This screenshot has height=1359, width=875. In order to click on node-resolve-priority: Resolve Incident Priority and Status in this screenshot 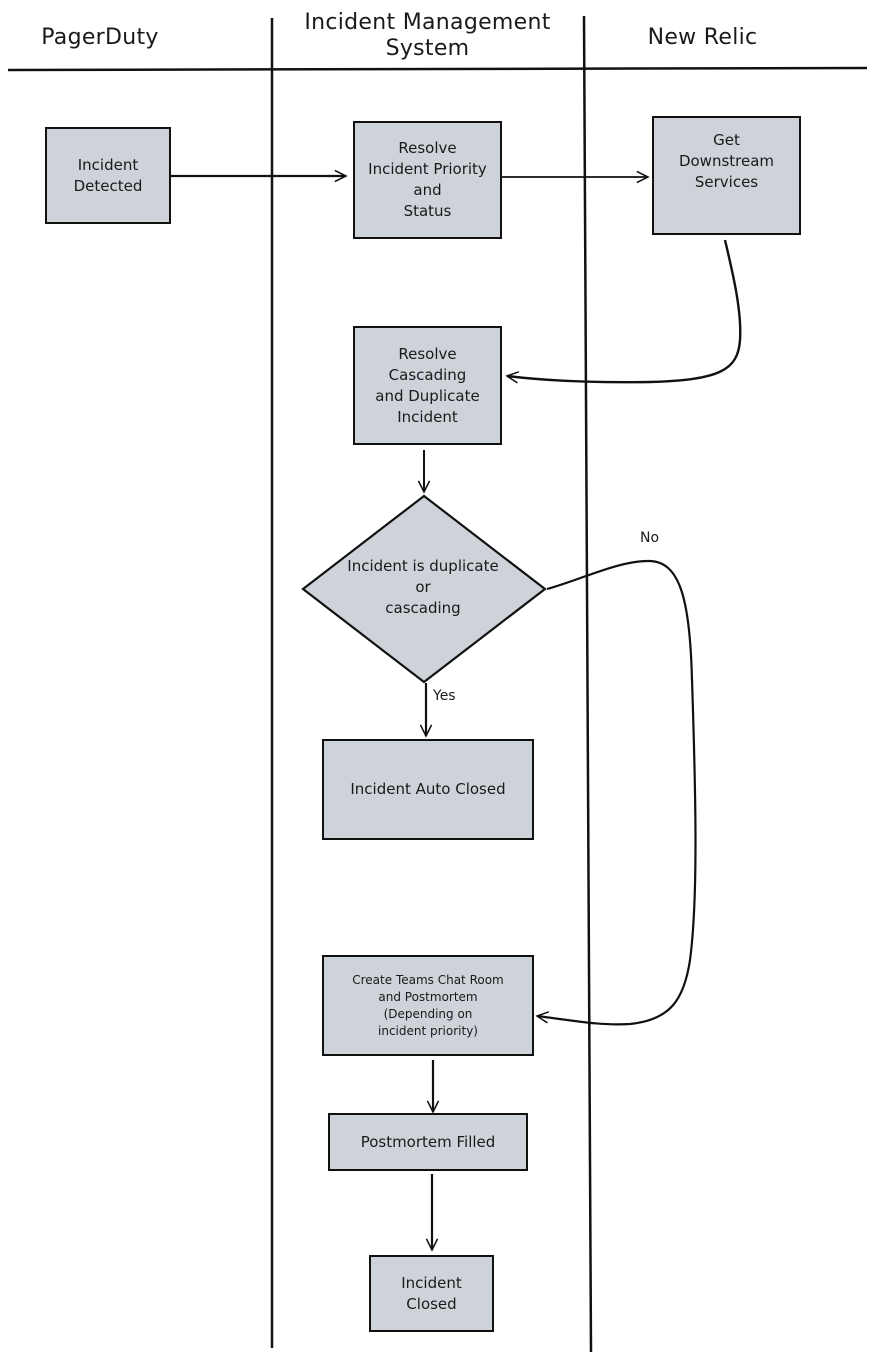, I will do `click(427, 180)`.